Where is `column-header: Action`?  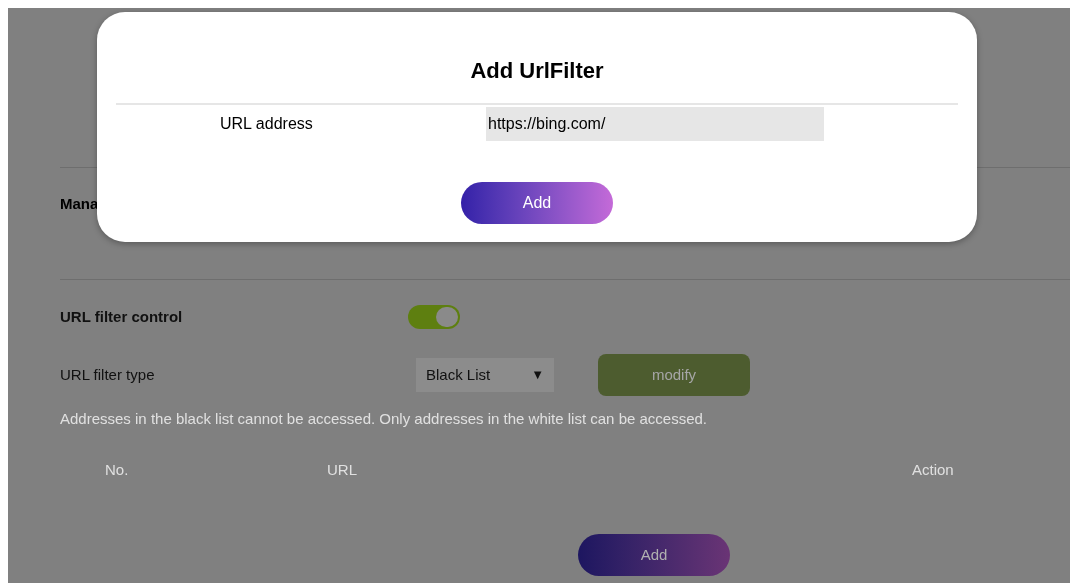 column-header: Action is located at coordinates (933, 469).